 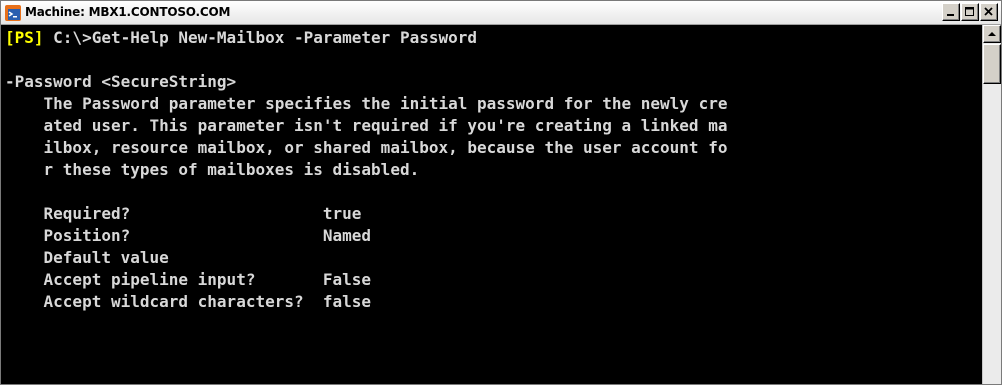 I want to click on ps-prompt-tag: [PS], so click(x=24, y=37).